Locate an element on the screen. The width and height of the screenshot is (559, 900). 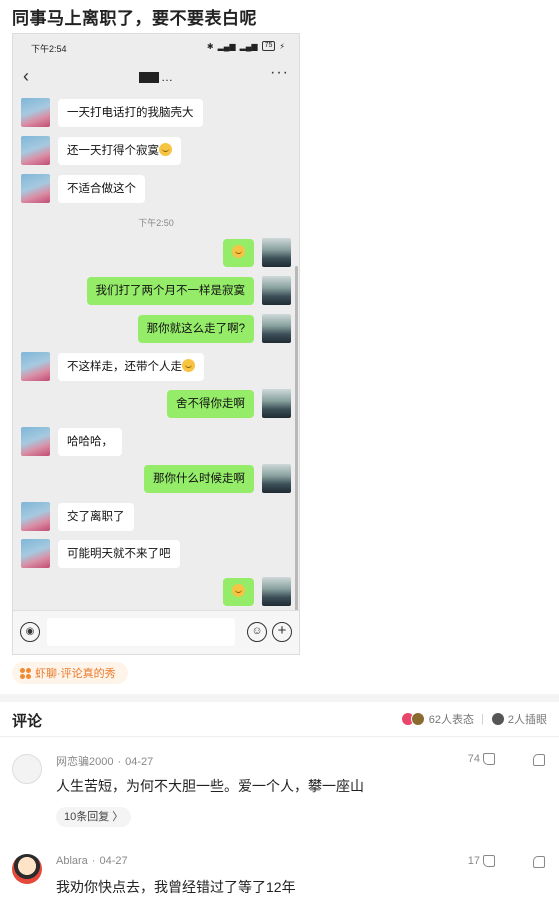
message-bubble: 不这样走，还带个人走 is located at coordinates (131, 366).